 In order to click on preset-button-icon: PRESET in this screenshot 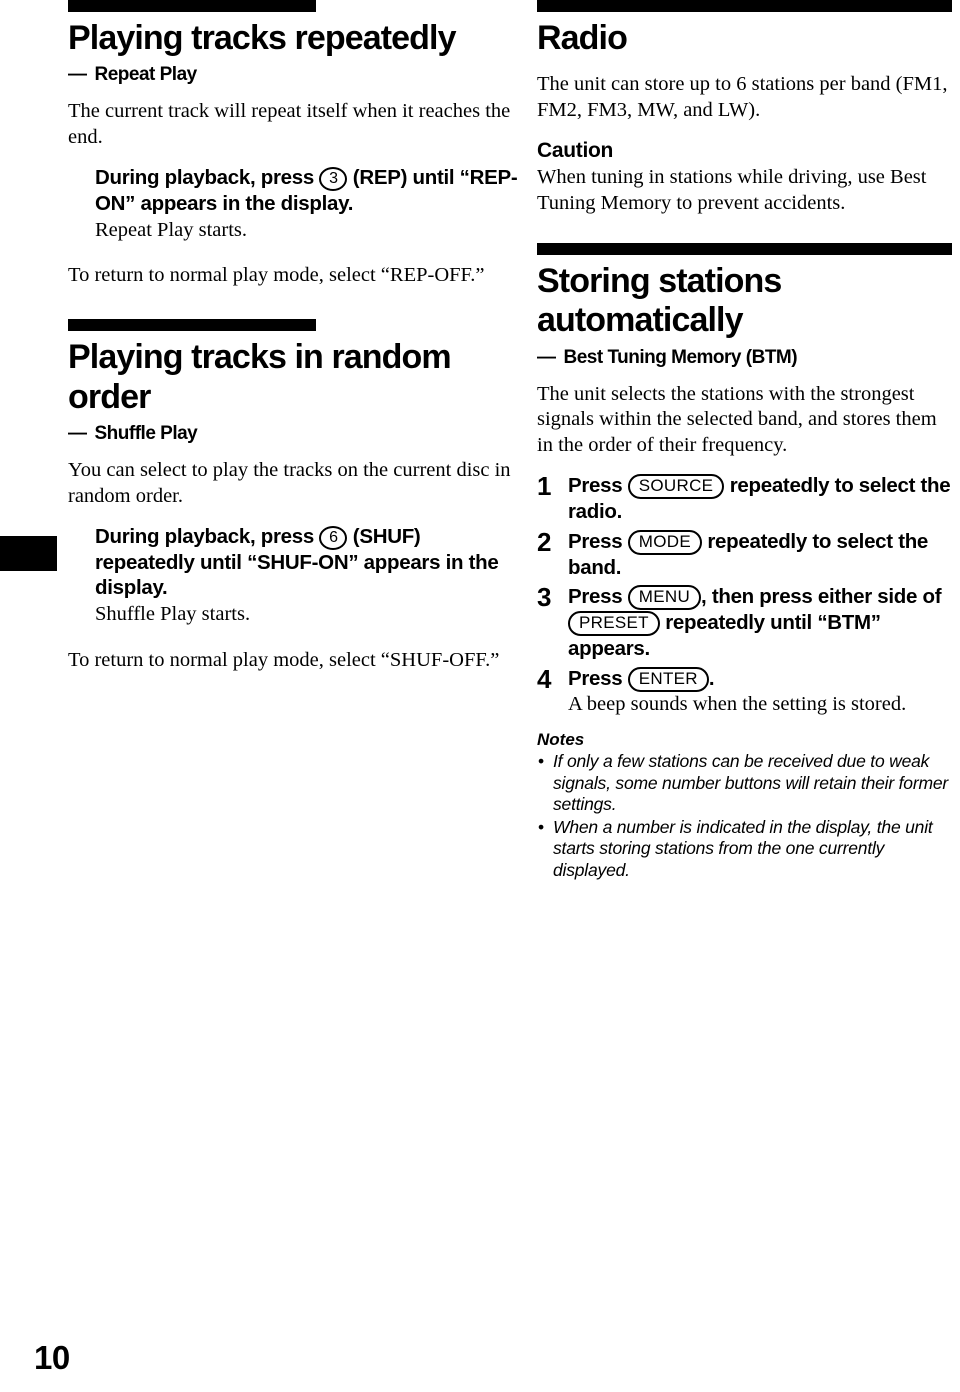, I will do `click(614, 624)`.